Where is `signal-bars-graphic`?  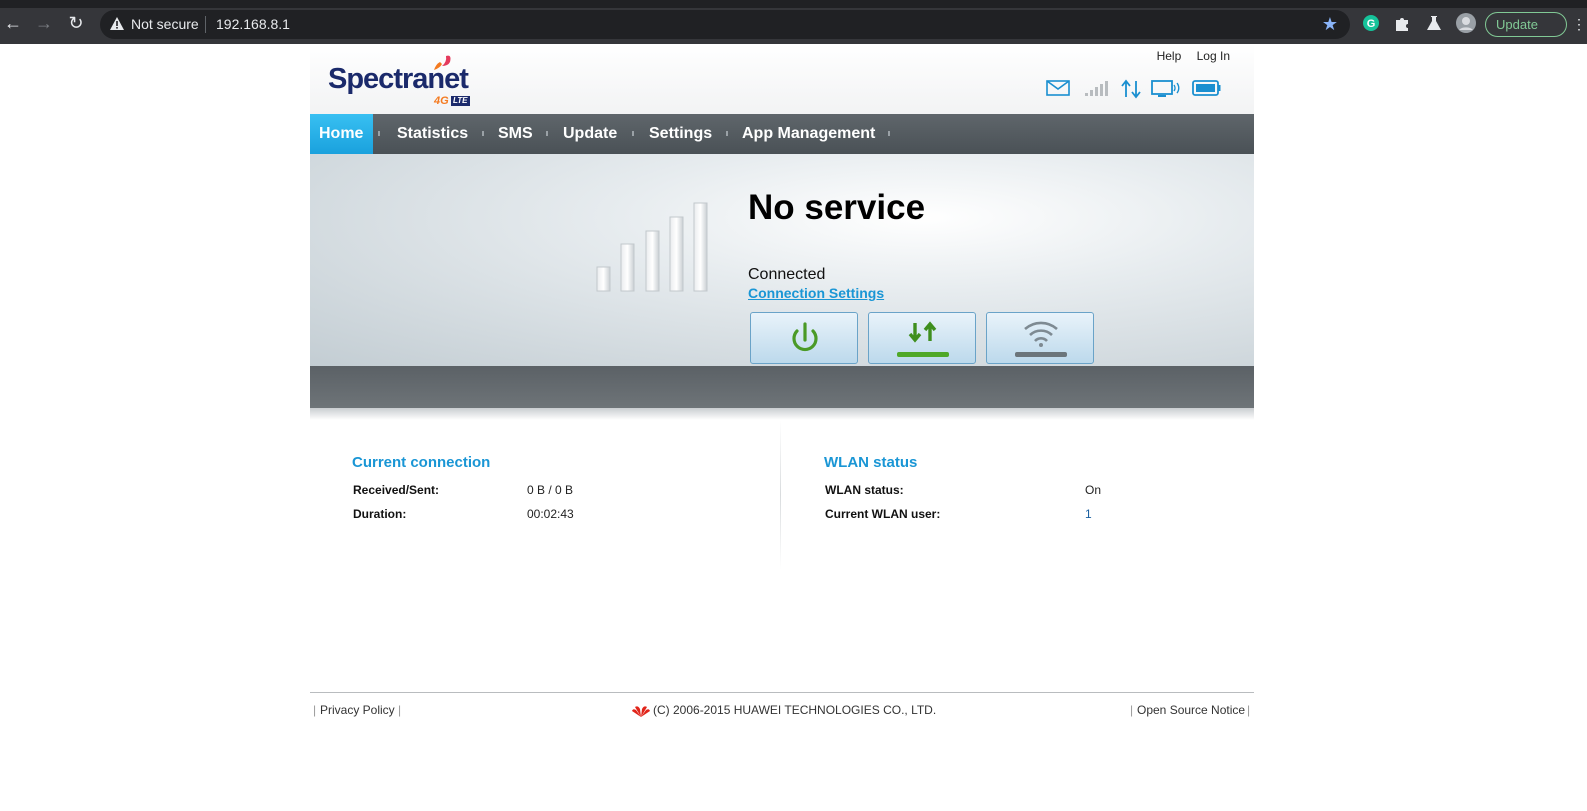 signal-bars-graphic is located at coordinates (652, 247).